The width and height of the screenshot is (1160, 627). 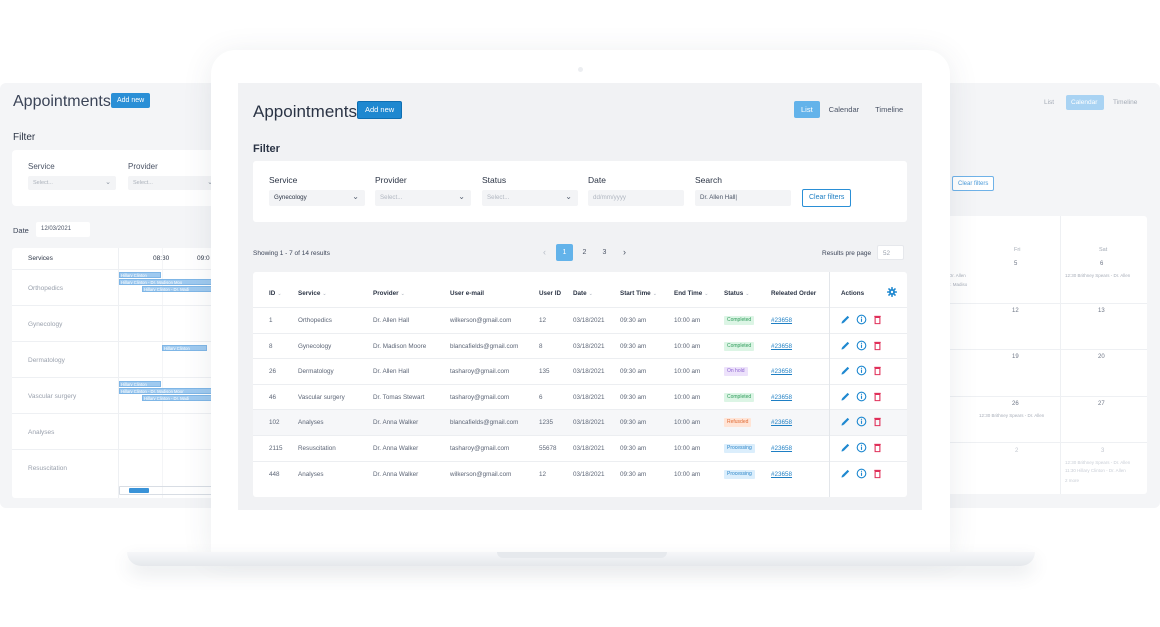 What do you see at coordinates (739, 474) in the screenshot?
I see `status-badge: Processing` at bounding box center [739, 474].